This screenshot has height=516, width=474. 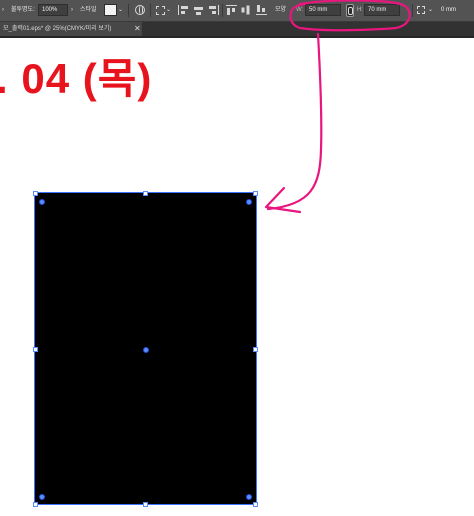 What do you see at coordinates (160, 10) in the screenshot?
I see `transform-icon` at bounding box center [160, 10].